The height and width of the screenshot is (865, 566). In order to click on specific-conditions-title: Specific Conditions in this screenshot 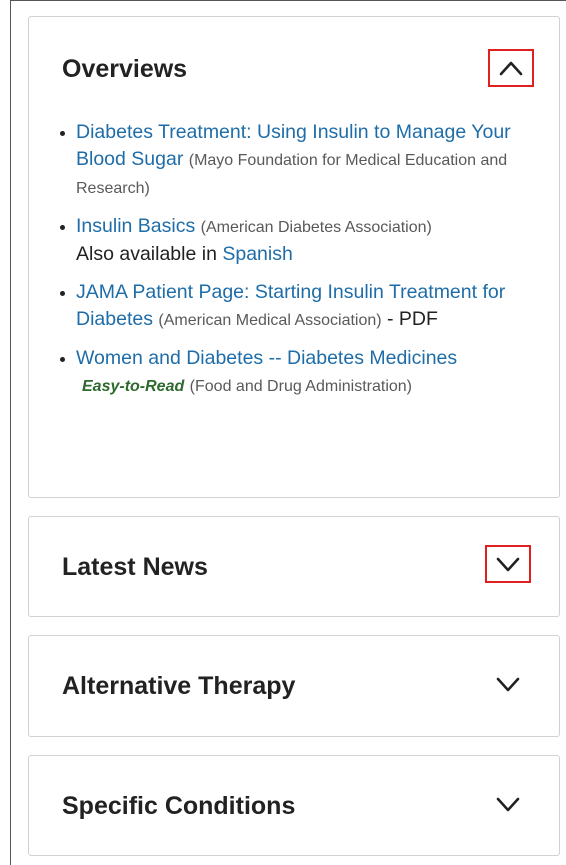, I will do `click(178, 806)`.